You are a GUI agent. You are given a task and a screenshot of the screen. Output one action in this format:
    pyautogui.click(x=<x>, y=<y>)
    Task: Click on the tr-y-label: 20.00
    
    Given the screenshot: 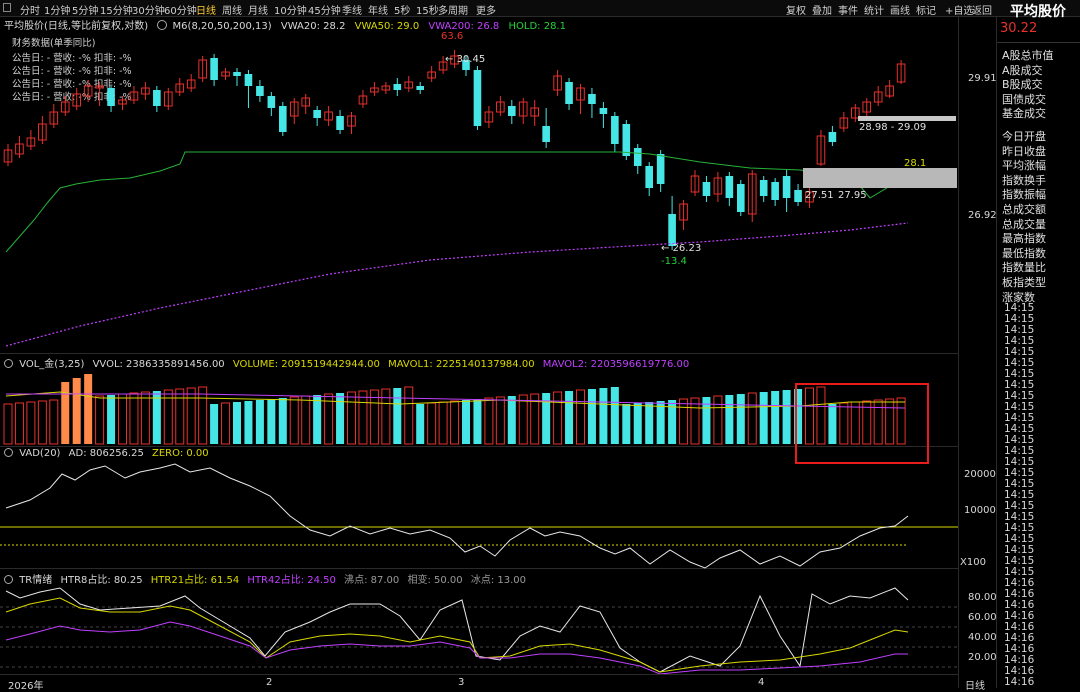 What is the action you would take?
    pyautogui.click(x=982, y=657)
    